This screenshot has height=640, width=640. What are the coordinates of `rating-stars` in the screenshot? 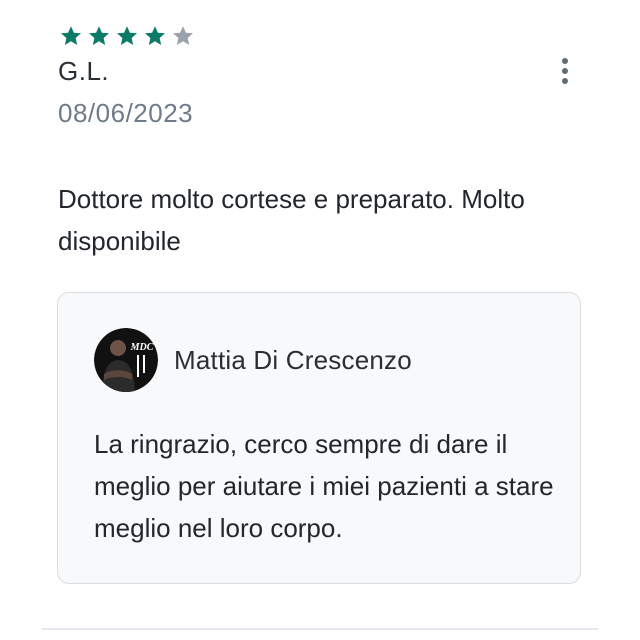 It's located at (127, 36).